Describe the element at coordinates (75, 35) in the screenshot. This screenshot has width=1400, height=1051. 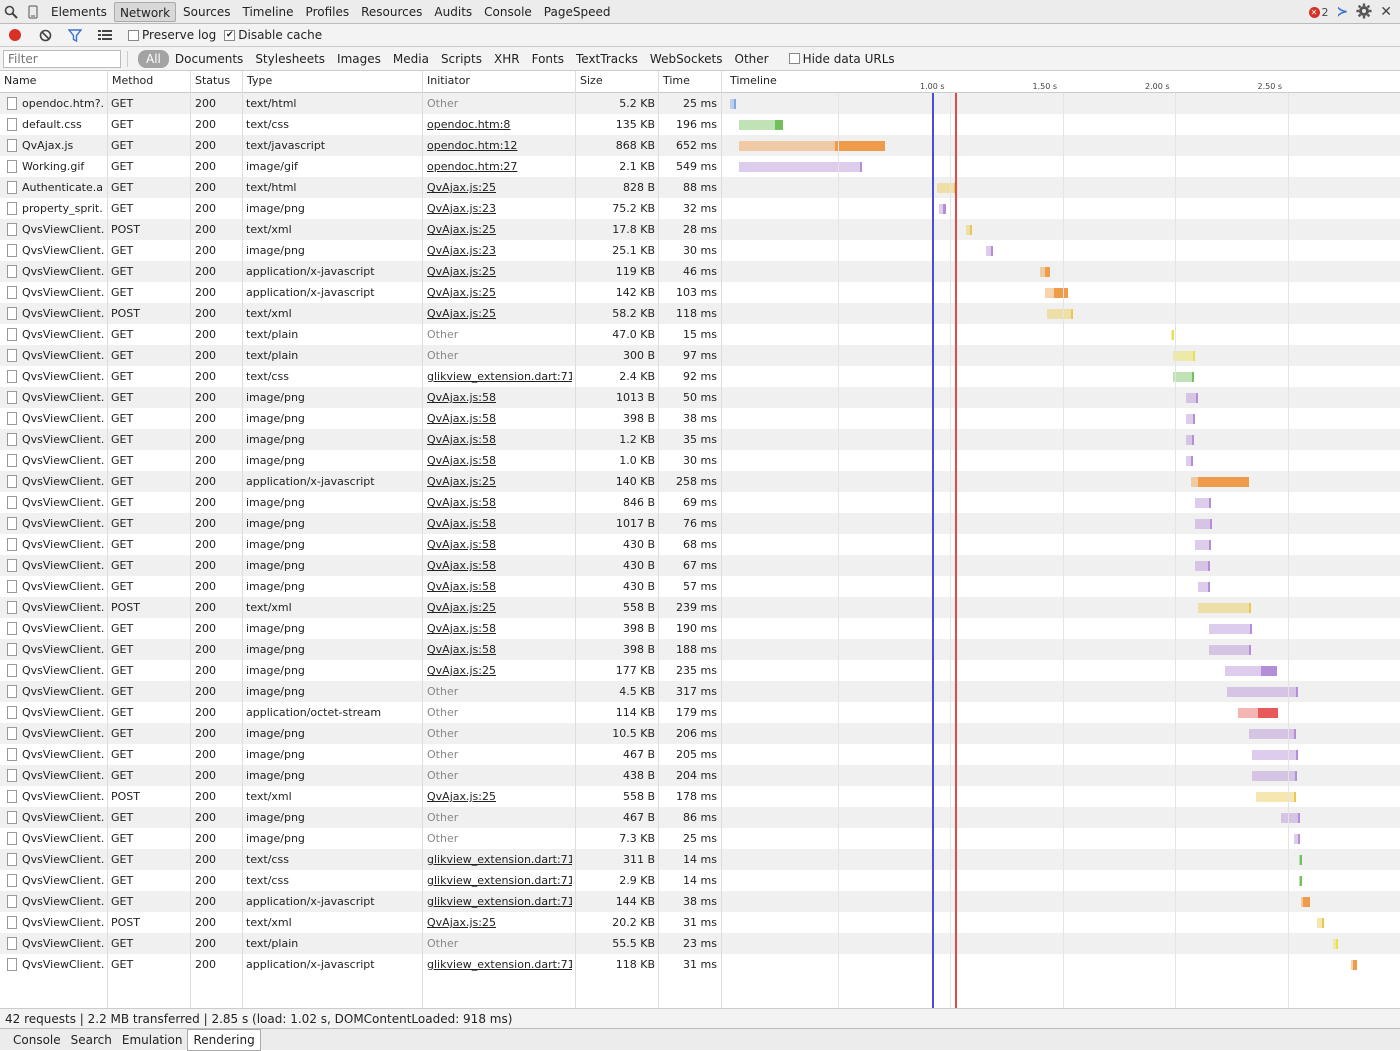
I see `filter-toggle-button` at that location.